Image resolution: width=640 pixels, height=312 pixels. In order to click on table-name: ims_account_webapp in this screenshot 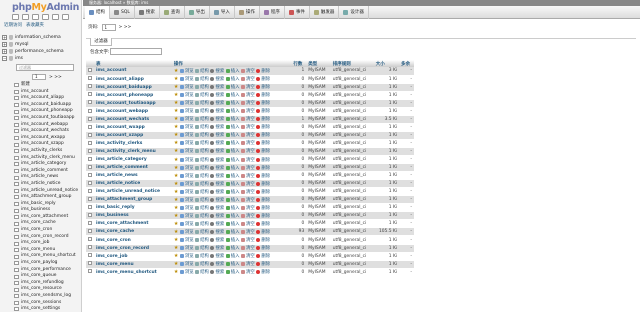, I will do `click(133, 111)`.